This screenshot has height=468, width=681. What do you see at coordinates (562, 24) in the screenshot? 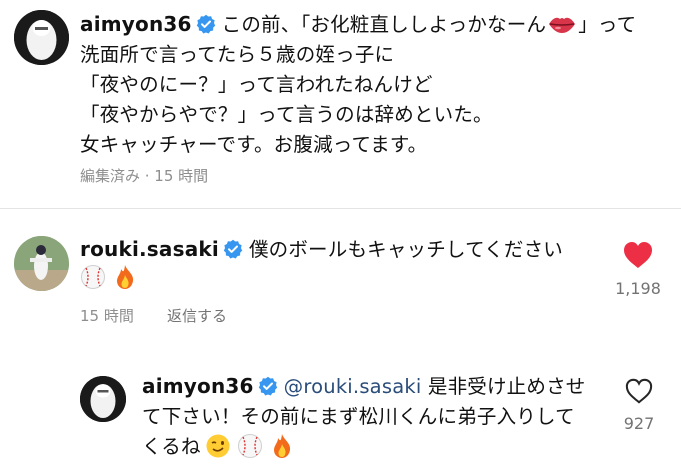
I see `lips-emoji` at bounding box center [562, 24].